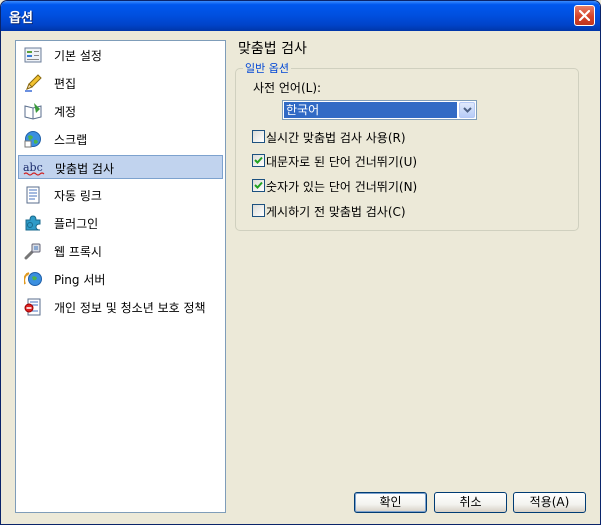 Image resolution: width=601 pixels, height=525 pixels. Describe the element at coordinates (65, 84) in the screenshot. I see `nav-label: 편집` at that location.